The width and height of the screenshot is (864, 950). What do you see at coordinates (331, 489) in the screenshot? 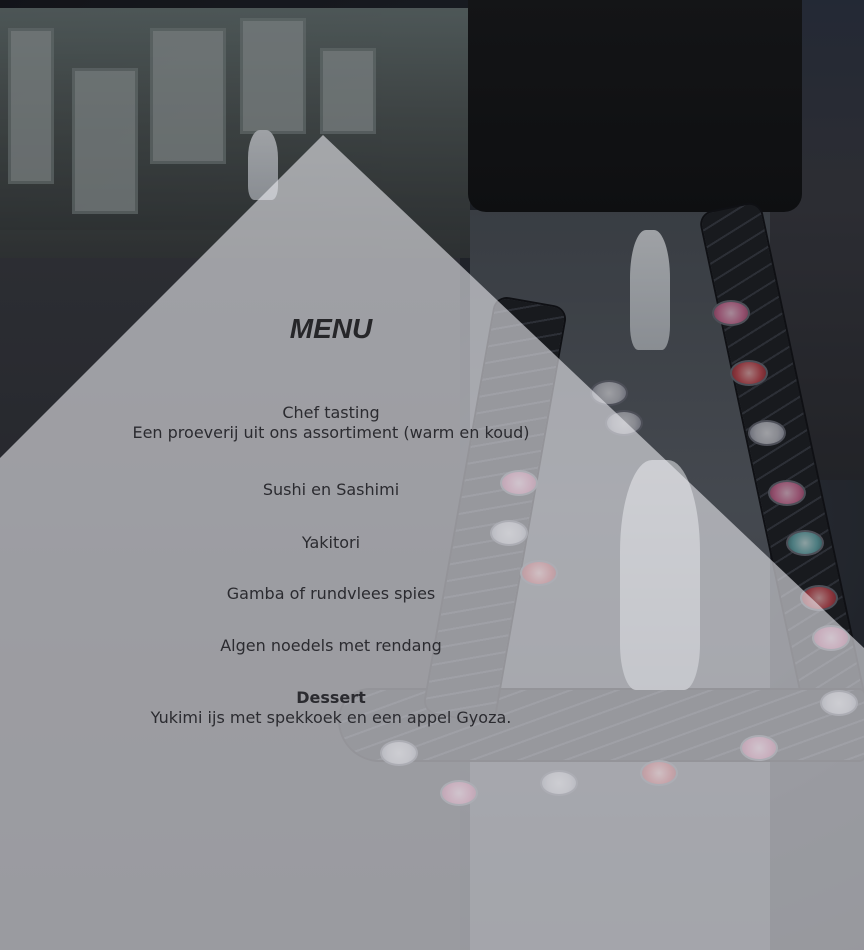
I see `menu-item-name: Sushi en Sashimi` at bounding box center [331, 489].